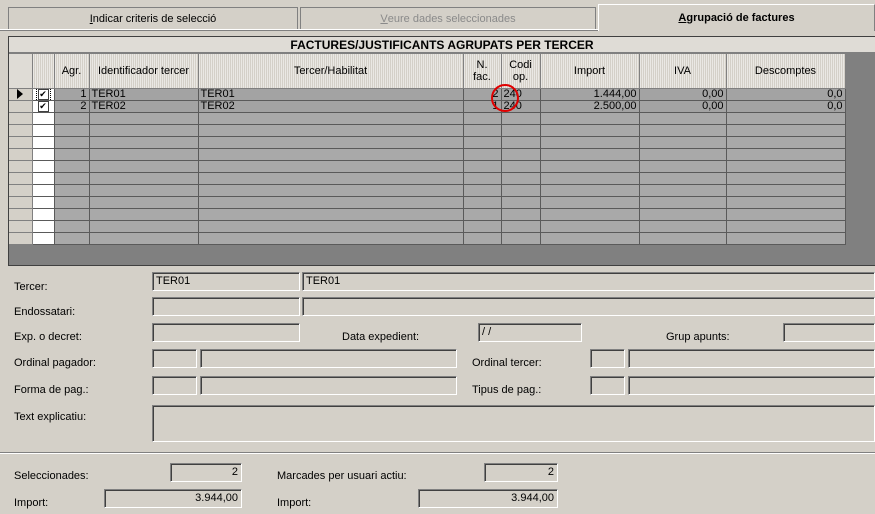  I want to click on tab-criteris-label: ndicar criteris de selecció, so click(154, 18).